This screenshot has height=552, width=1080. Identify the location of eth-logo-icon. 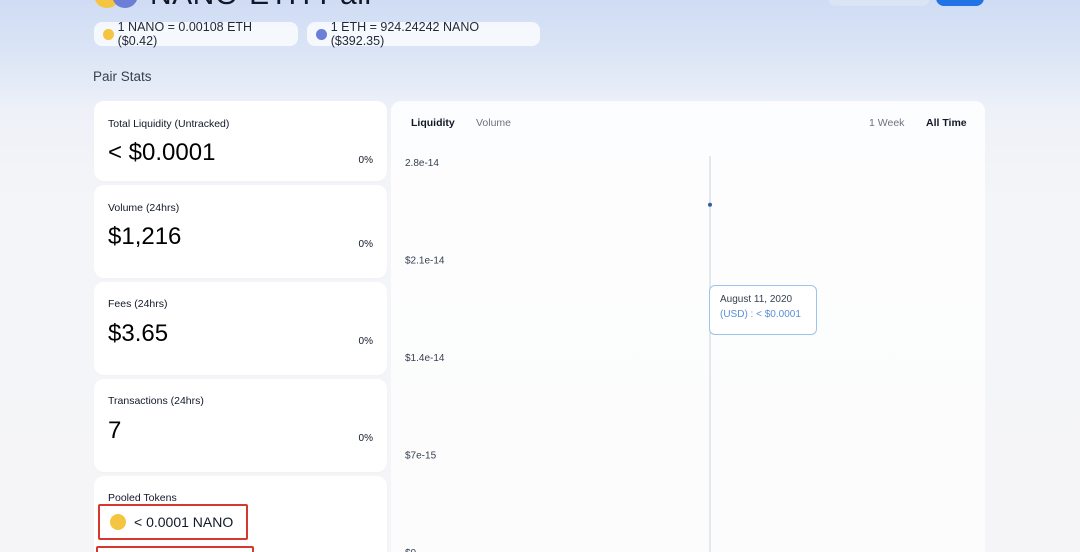
(125, 4).